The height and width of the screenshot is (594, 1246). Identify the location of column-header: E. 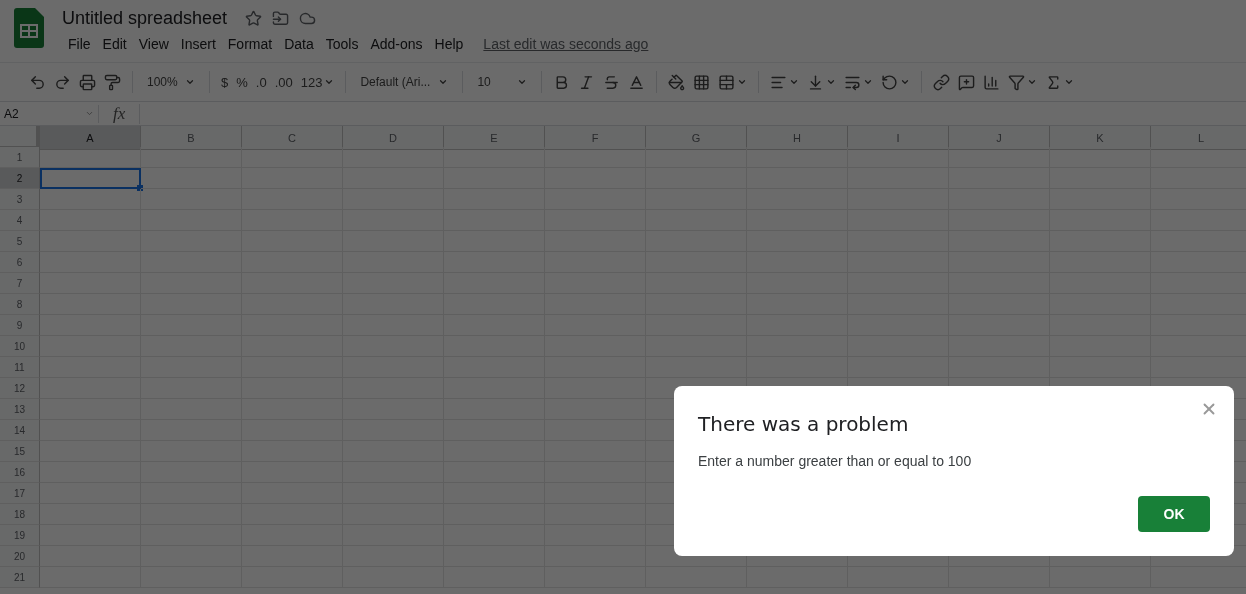
(494, 138).